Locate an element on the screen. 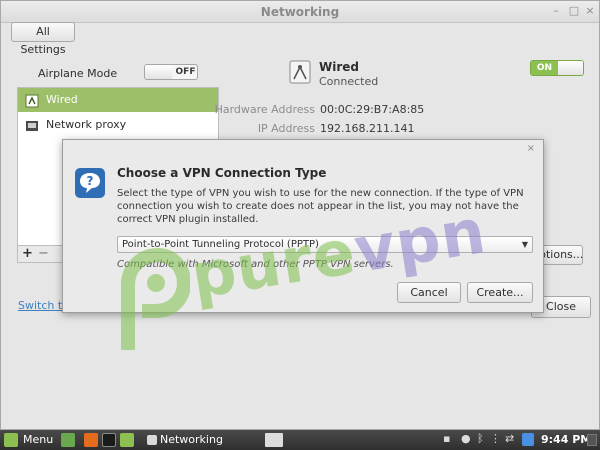 The height and width of the screenshot is (450, 600). minimize-icon: – is located at coordinates (556, 11).